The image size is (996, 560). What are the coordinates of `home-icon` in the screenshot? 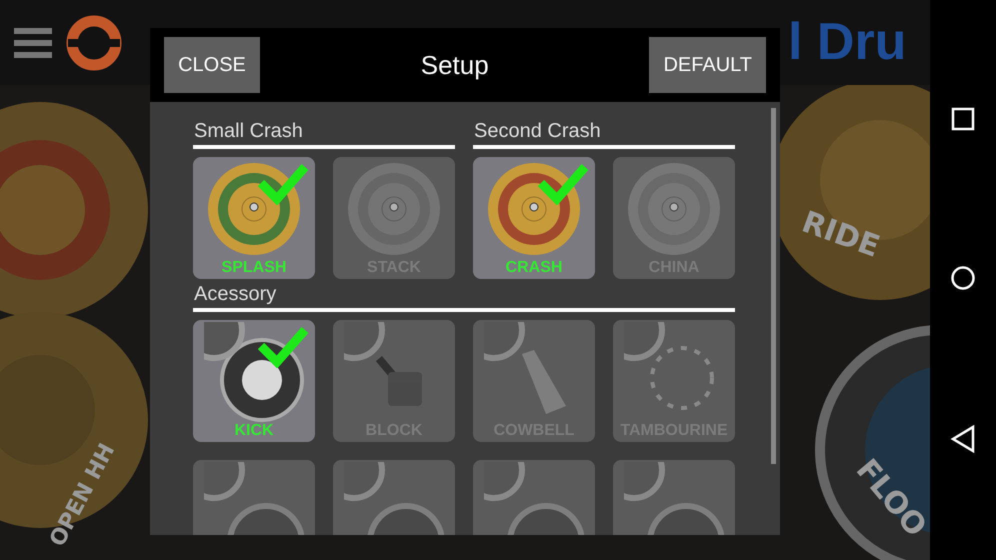 It's located at (963, 278).